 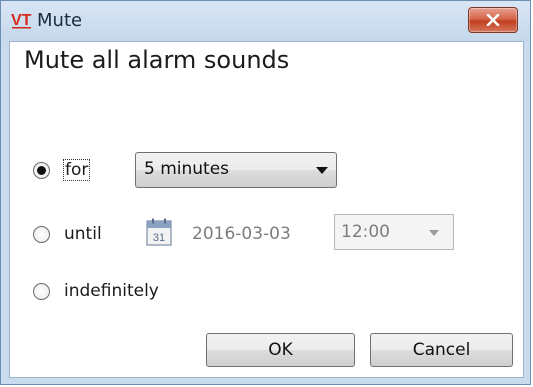 I want to click on close-icon, so click(x=493, y=20).